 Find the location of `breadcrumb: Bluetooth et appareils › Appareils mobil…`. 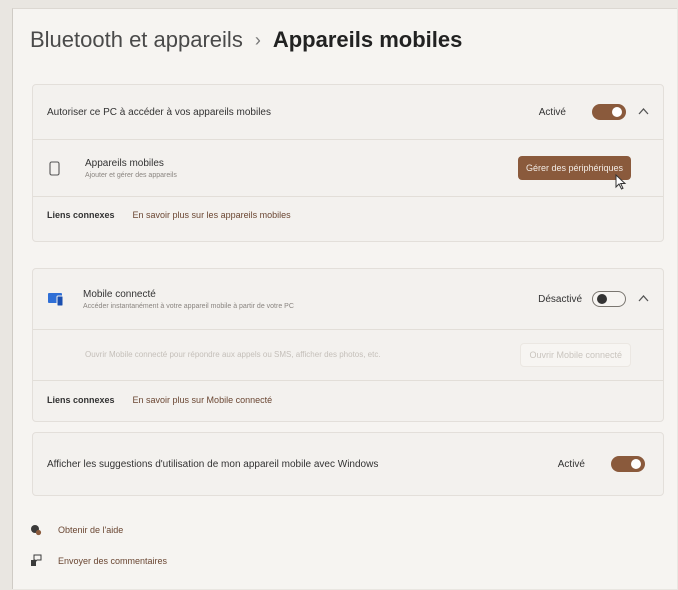

breadcrumb: Bluetooth et appareils › Appareils mobil… is located at coordinates (246, 40).